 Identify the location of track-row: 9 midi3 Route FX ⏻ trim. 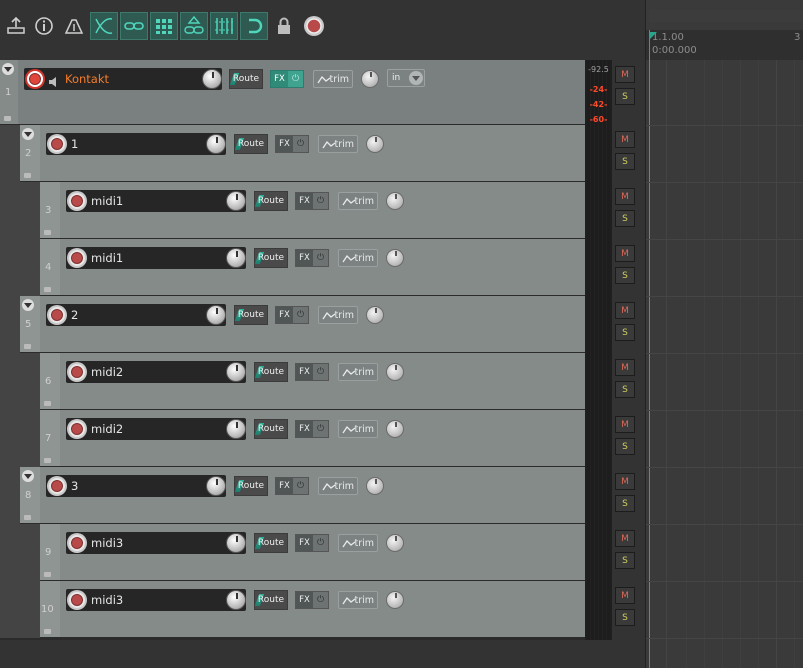
(312, 552).